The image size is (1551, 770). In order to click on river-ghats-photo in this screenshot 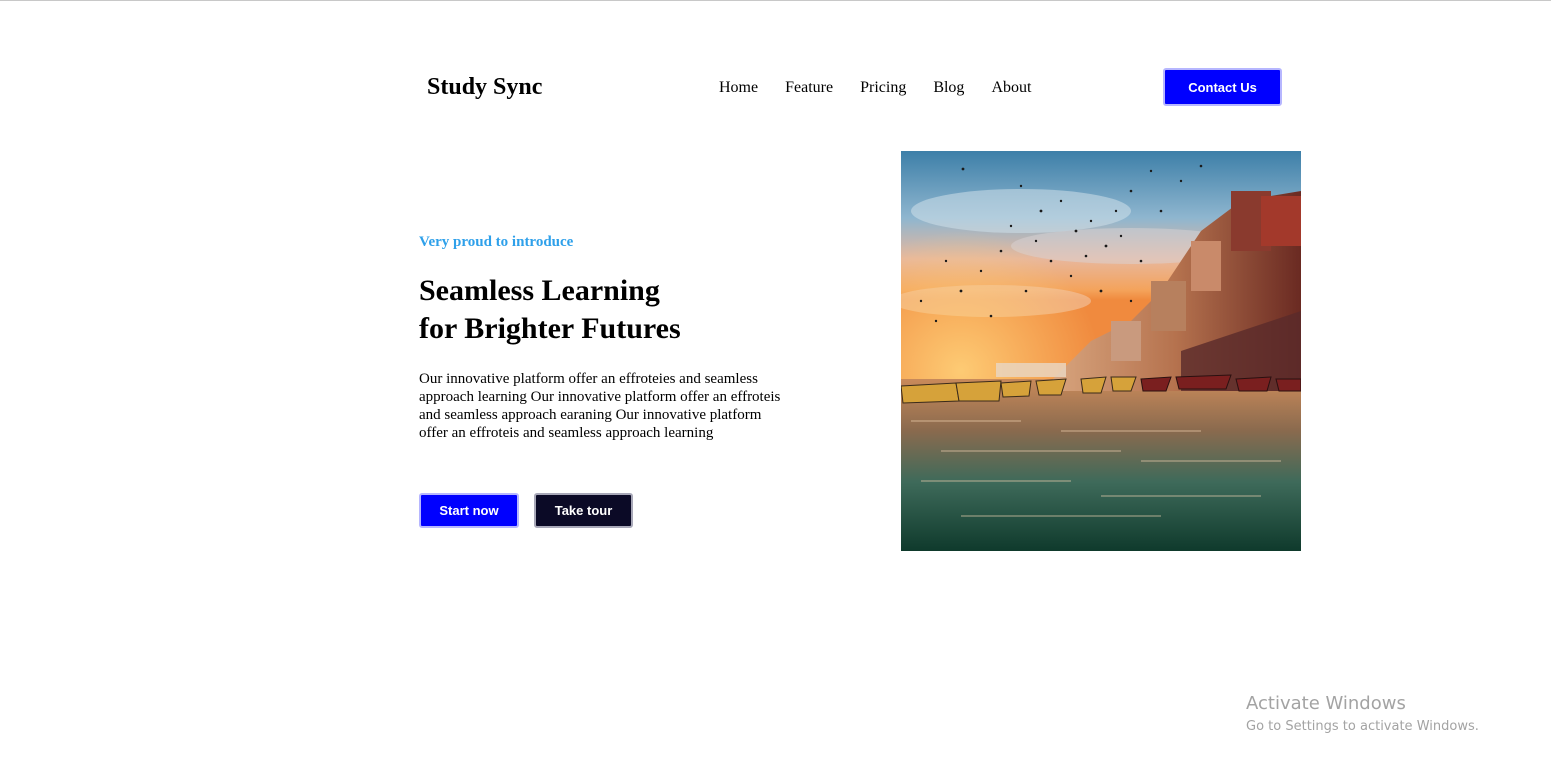, I will do `click(1101, 351)`.